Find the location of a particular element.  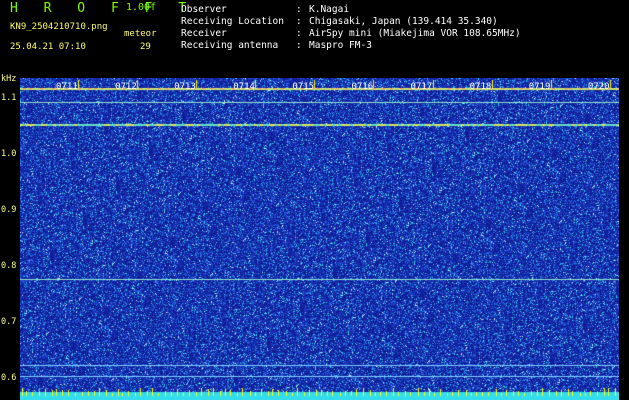

location-value: Chigasaki, Japan (139.414 35.340) is located at coordinates (403, 21).